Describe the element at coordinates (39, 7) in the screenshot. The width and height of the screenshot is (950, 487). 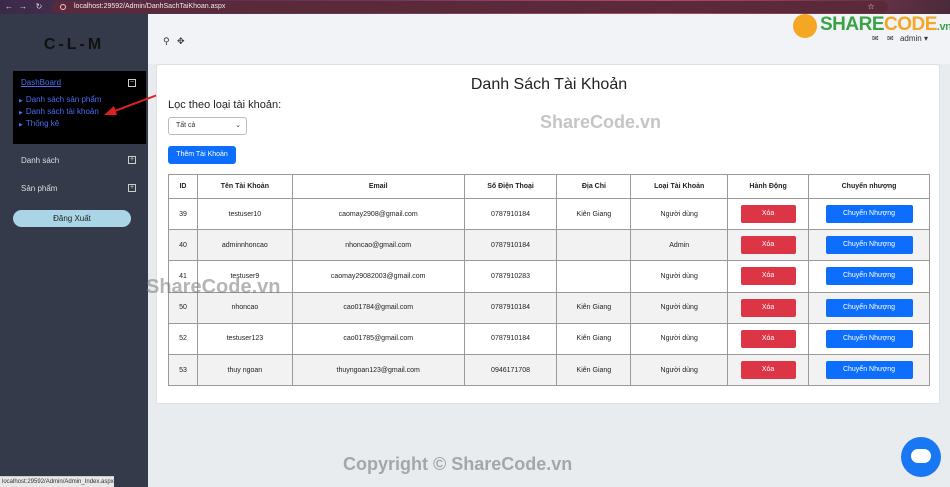
I see `reload-icon: ↻` at that location.